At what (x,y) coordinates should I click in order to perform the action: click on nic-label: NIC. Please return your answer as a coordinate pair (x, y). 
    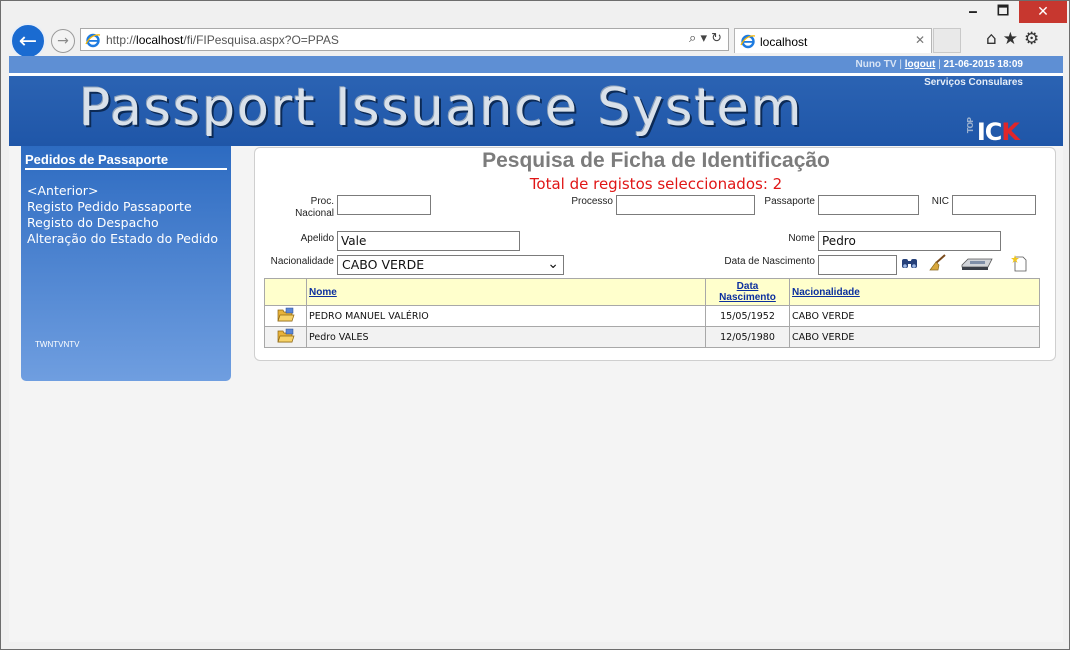
    Looking at the image, I should click on (940, 201).